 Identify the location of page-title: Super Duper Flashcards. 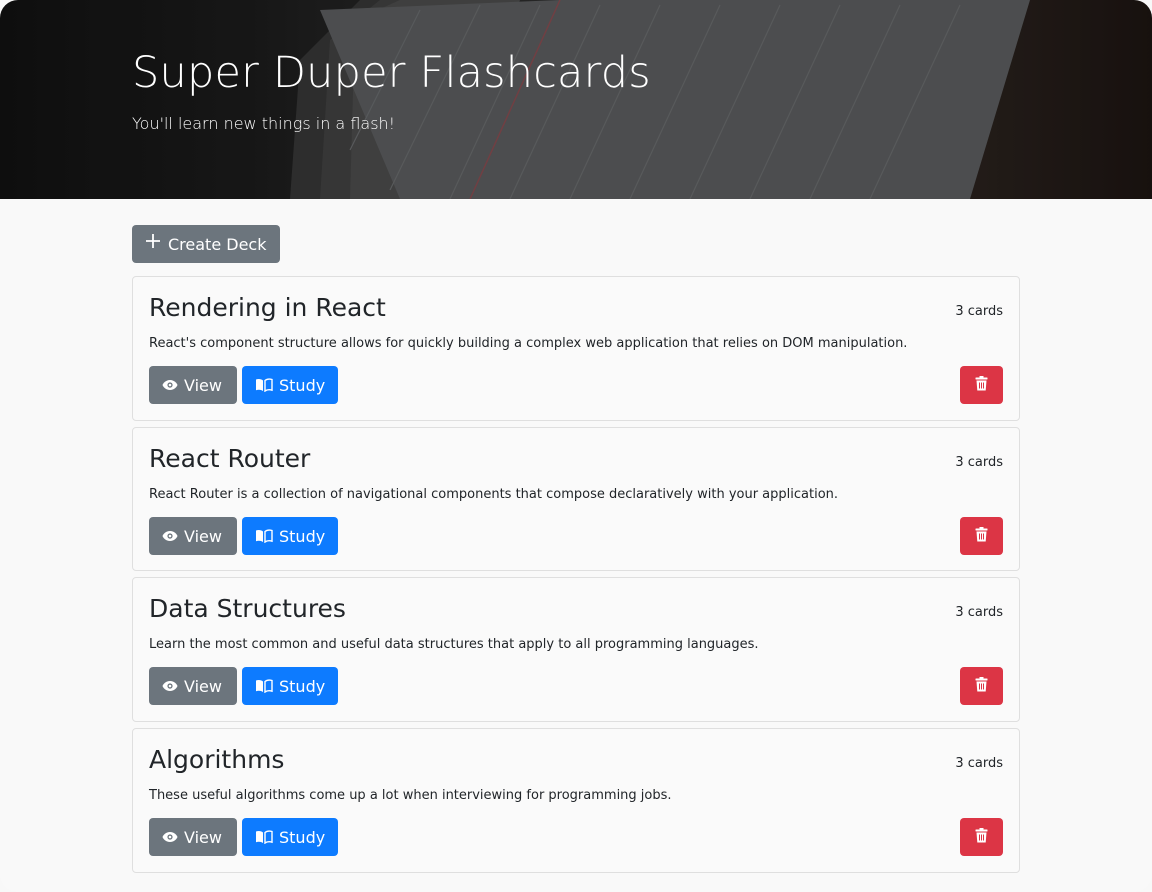
(391, 73).